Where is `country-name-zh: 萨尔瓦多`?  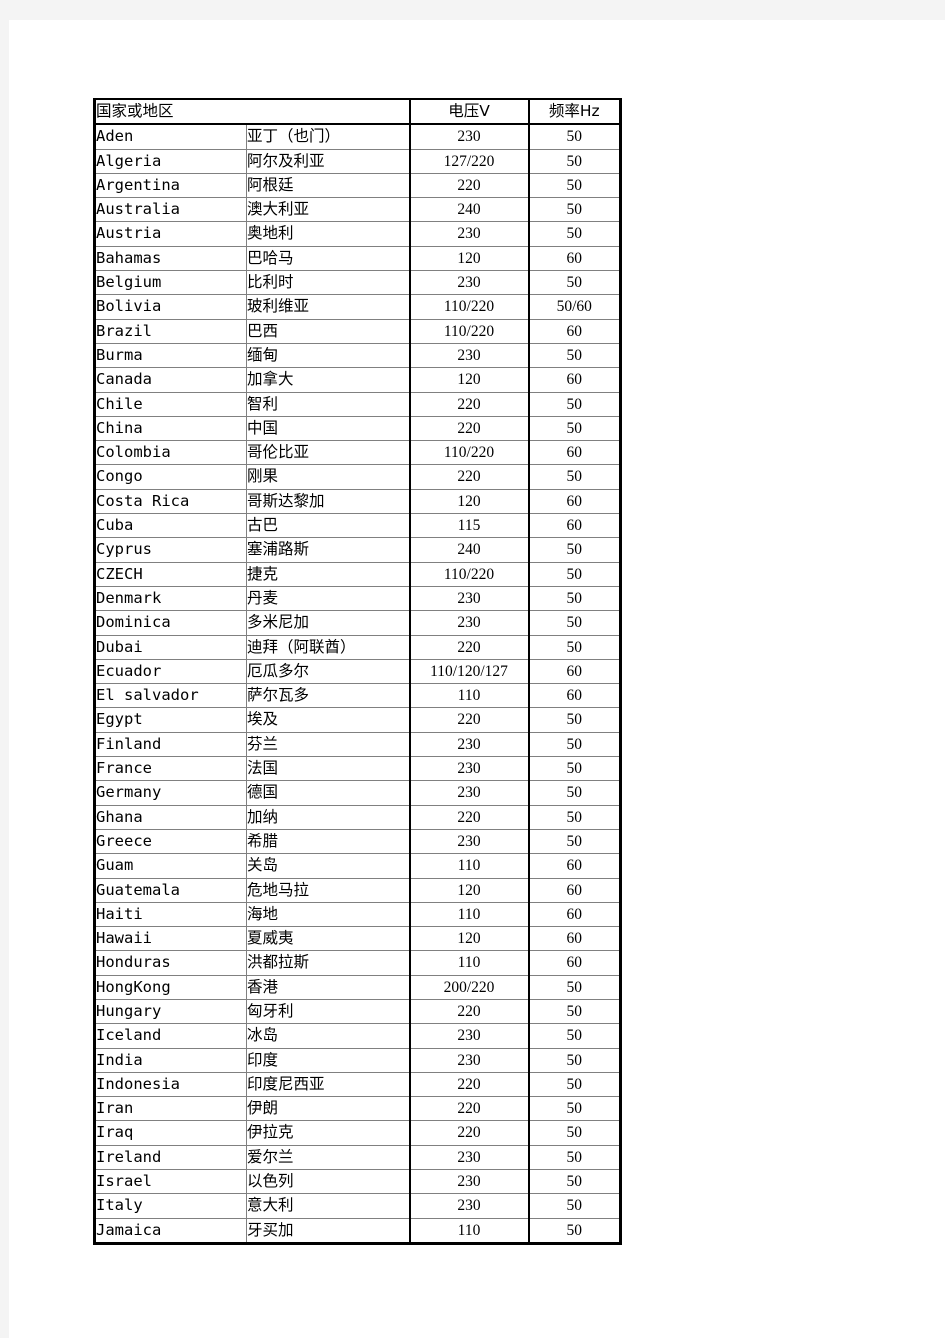
country-name-zh: 萨尔瓦多 is located at coordinates (328, 695).